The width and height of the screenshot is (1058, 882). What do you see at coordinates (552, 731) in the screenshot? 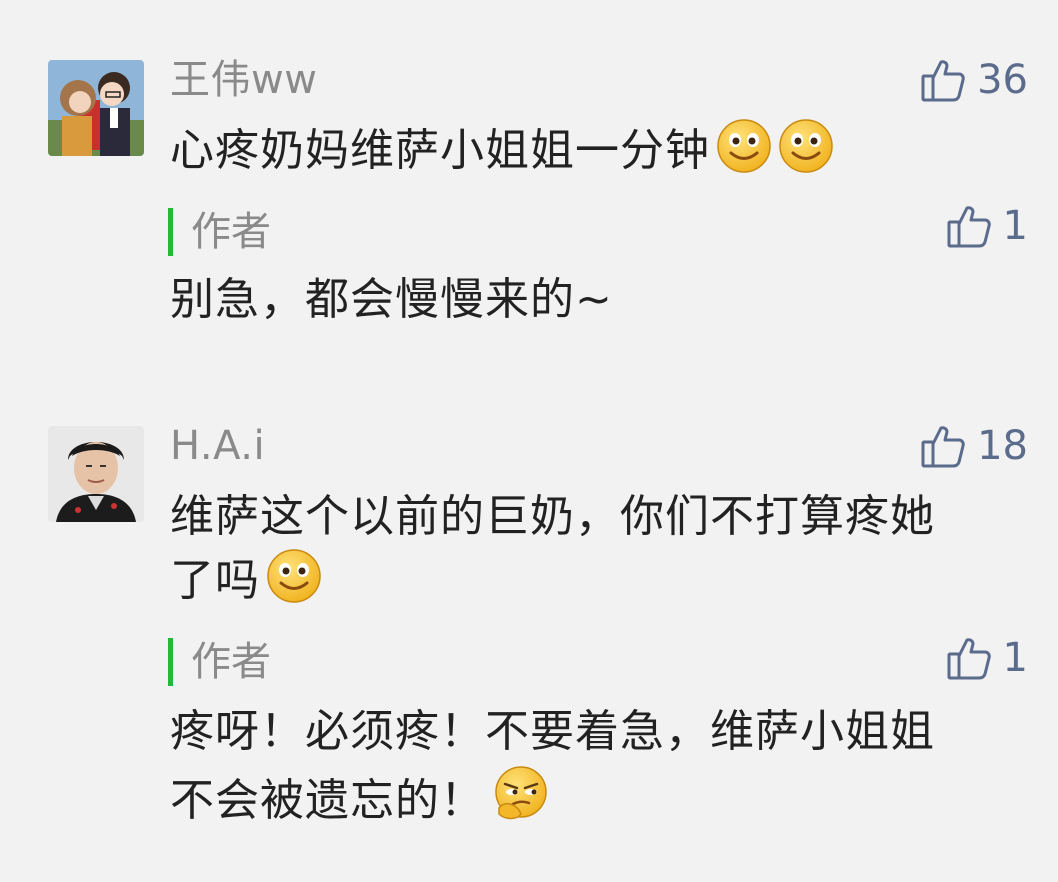
I see `reply-text-line: 疼呀！必须疼！不要着急，维萨小姐姐` at bounding box center [552, 731].